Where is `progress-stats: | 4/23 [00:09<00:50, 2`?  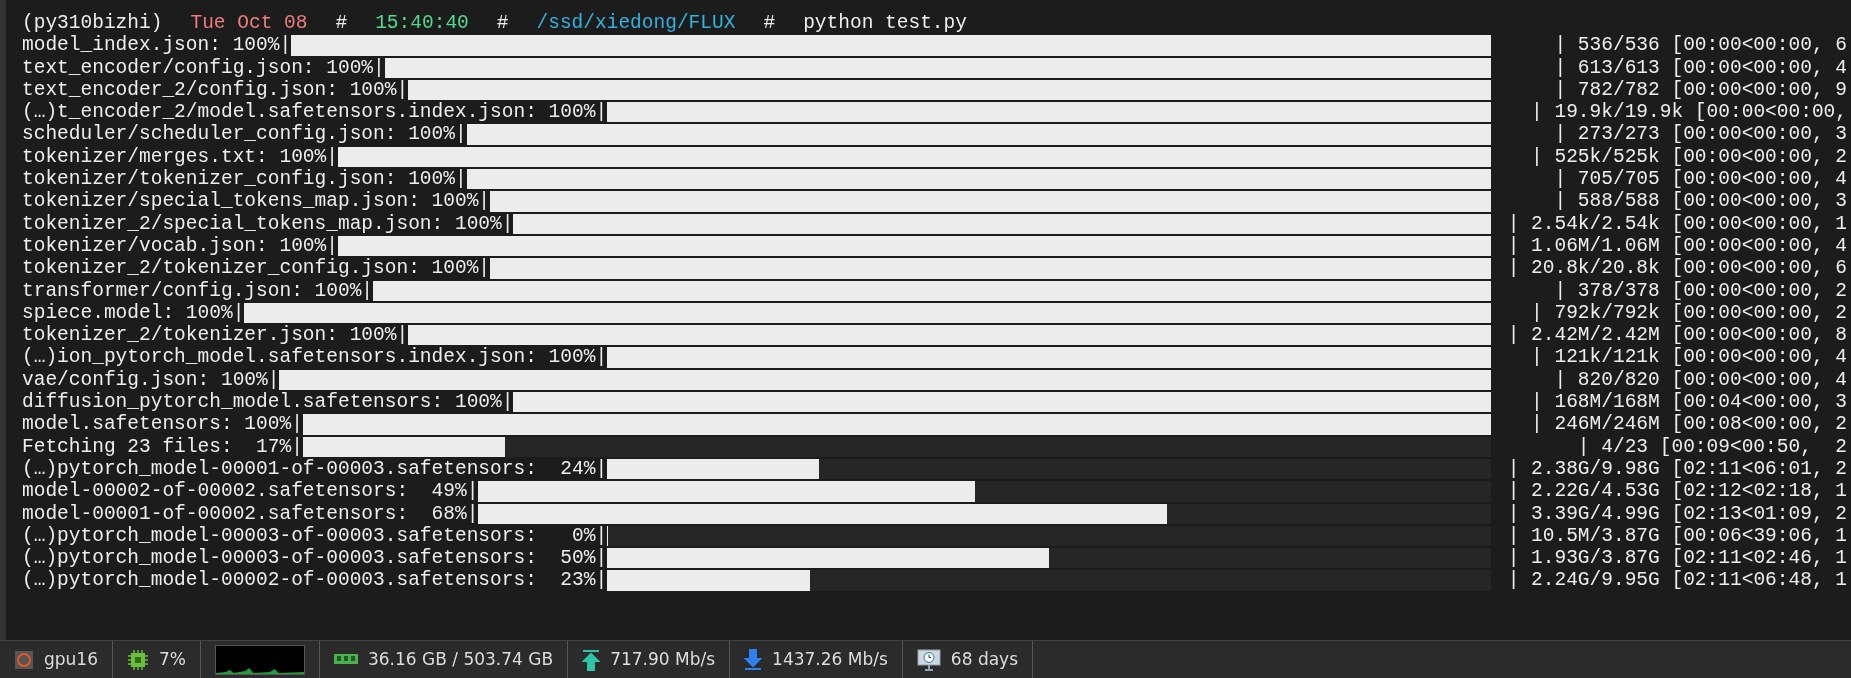
progress-stats: | 4/23 [00:09<00:50, 2 is located at coordinates (1712, 446).